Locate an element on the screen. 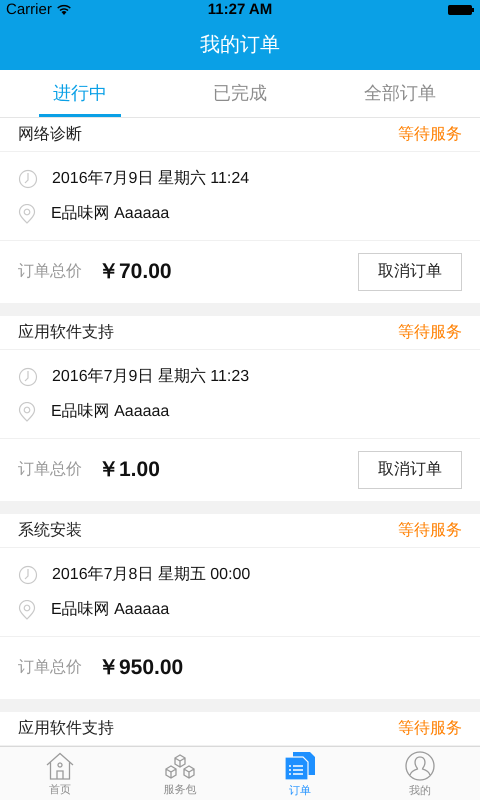 The image size is (480, 800). order-total: ￥950.00 is located at coordinates (141, 668).